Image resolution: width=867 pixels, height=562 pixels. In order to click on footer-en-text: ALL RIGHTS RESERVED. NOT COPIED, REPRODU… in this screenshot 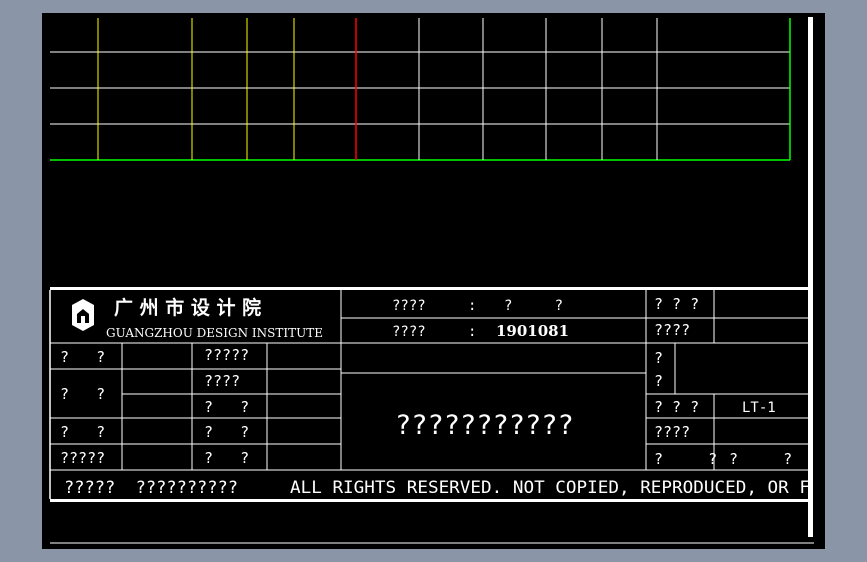, I will do `click(550, 488)`.